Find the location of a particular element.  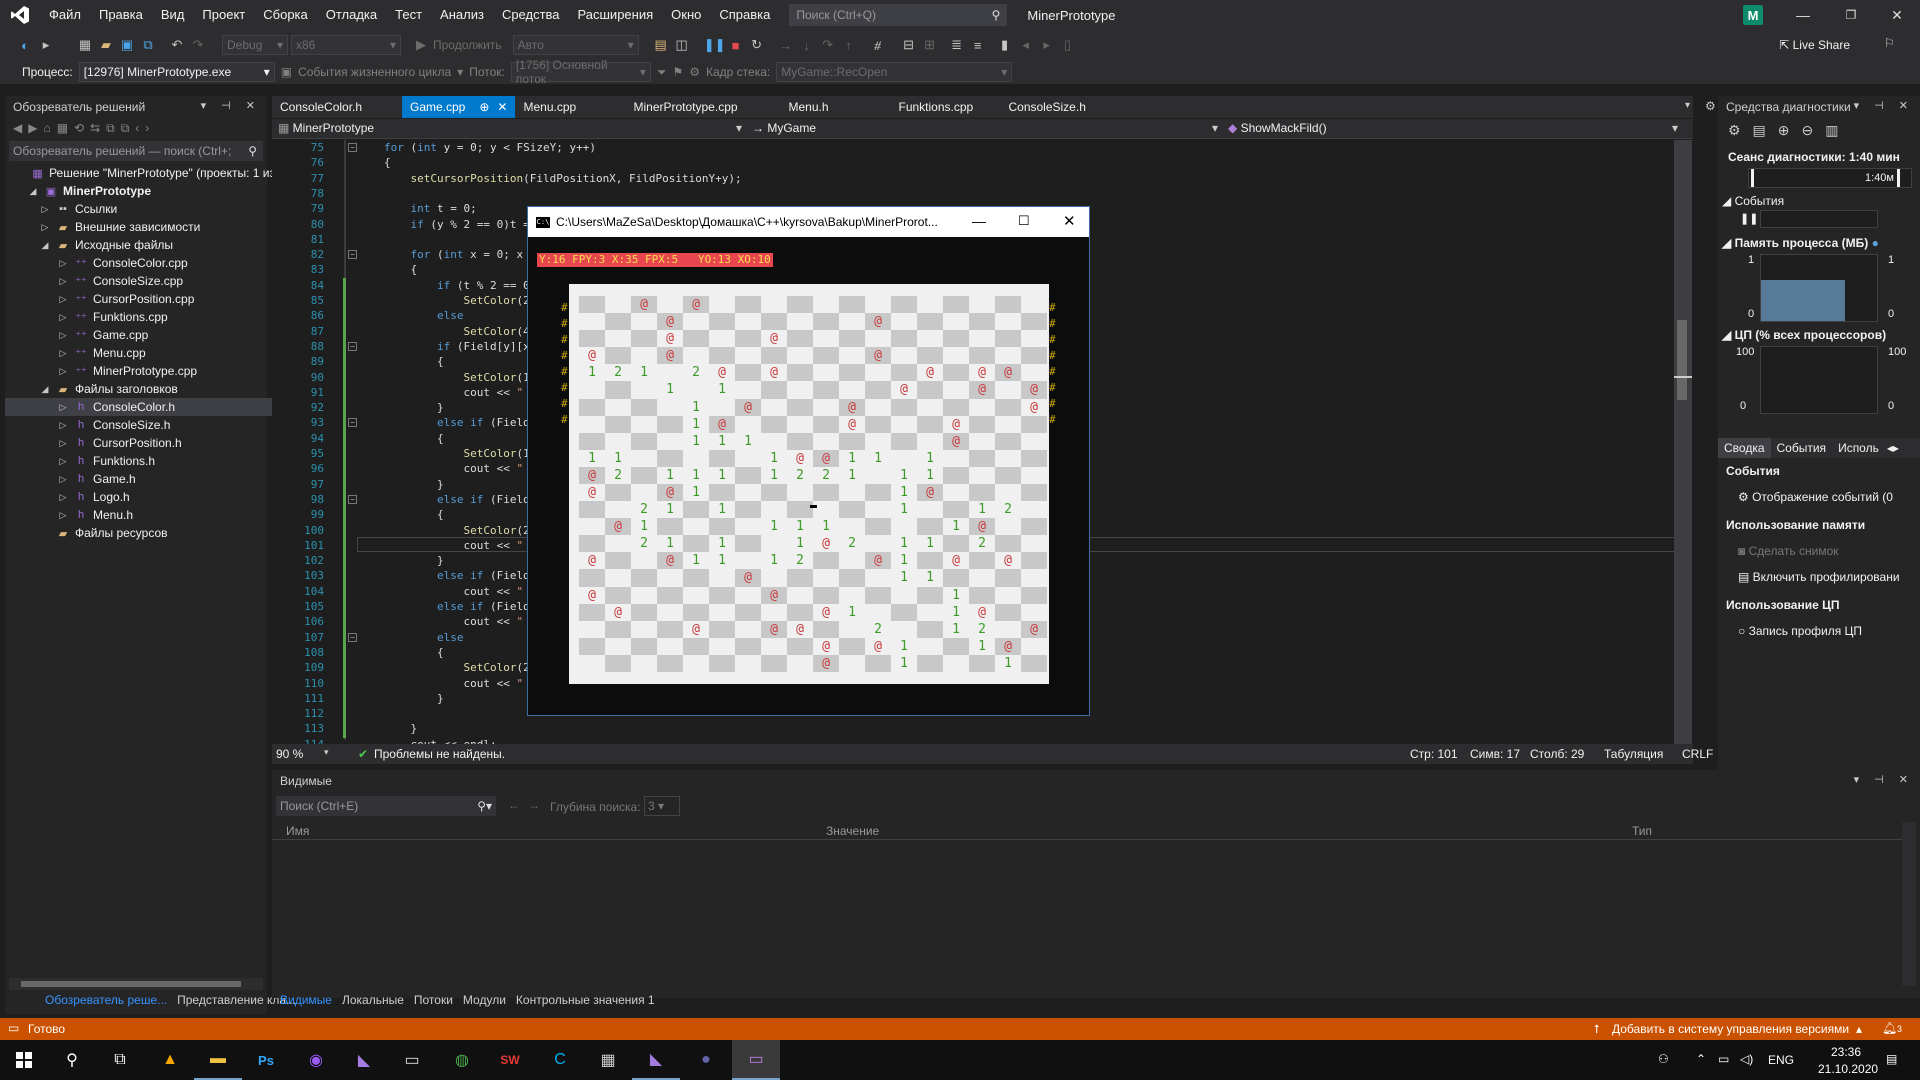

chrome-icon: ◍ is located at coordinates (462, 1060).